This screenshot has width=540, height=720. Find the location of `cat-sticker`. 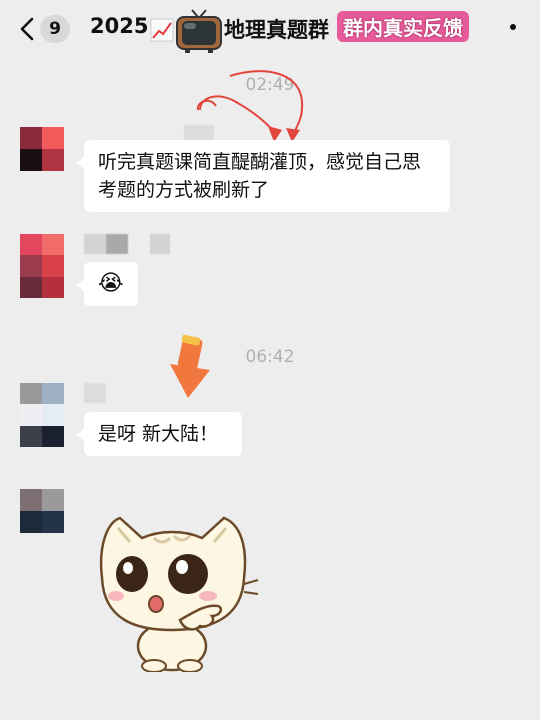

cat-sticker is located at coordinates (172, 590).